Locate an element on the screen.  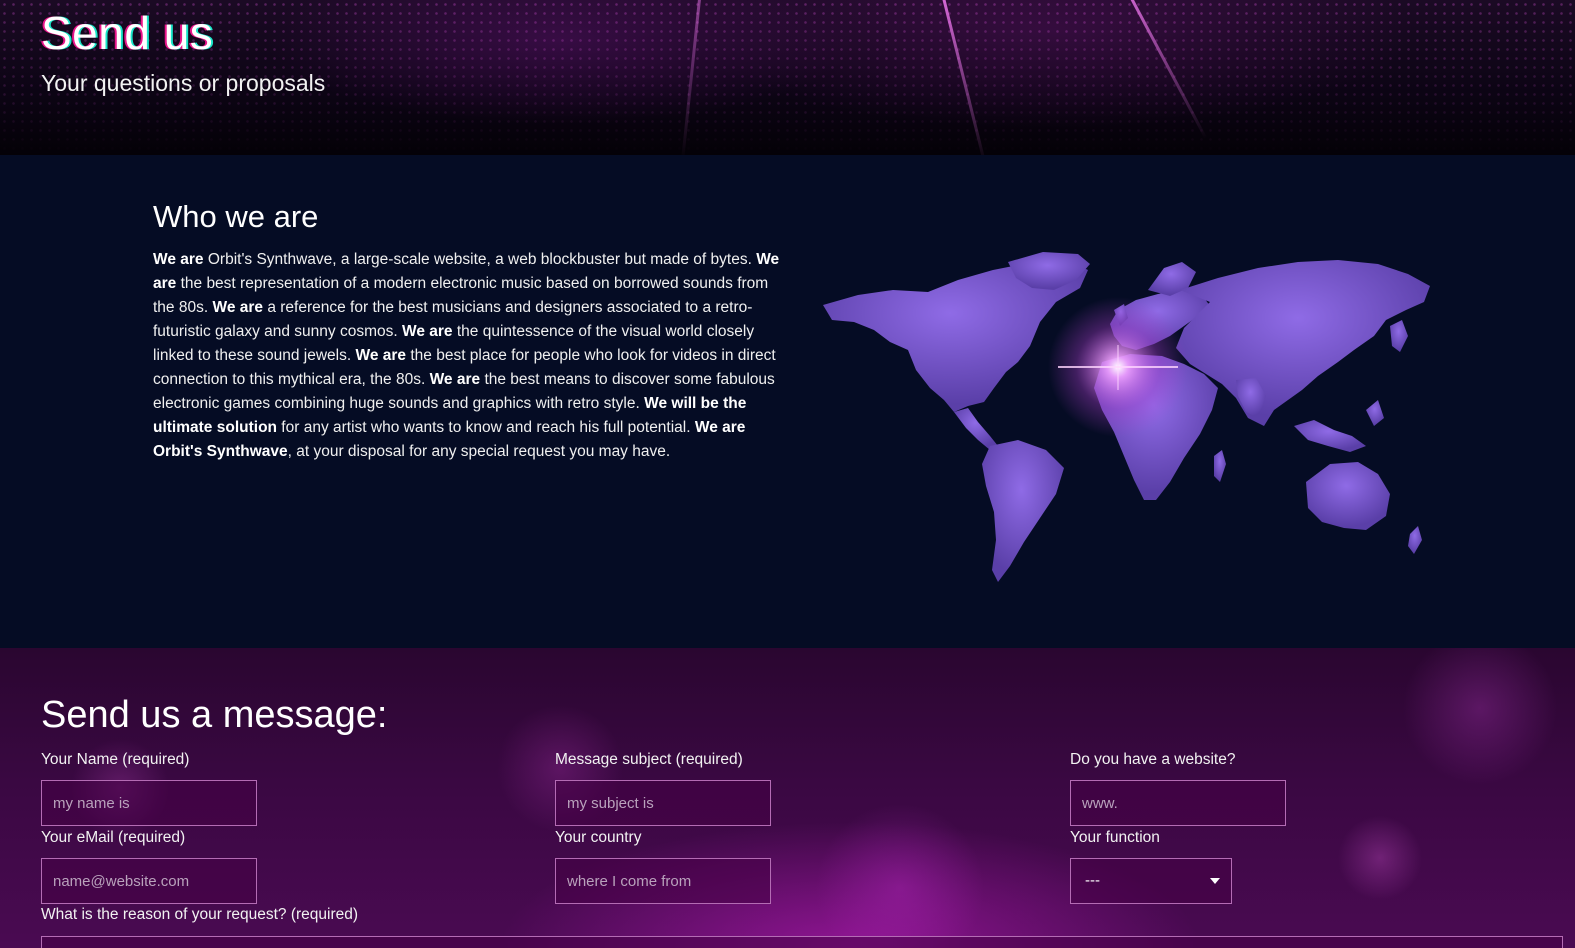
website-input is located at coordinates (1178, 803).